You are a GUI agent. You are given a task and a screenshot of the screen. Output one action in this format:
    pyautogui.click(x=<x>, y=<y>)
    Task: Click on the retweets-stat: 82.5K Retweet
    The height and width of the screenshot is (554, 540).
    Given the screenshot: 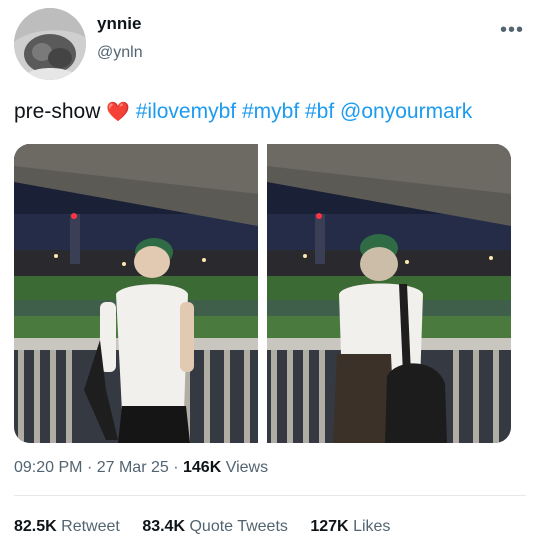 What is the action you would take?
    pyautogui.click(x=69, y=526)
    